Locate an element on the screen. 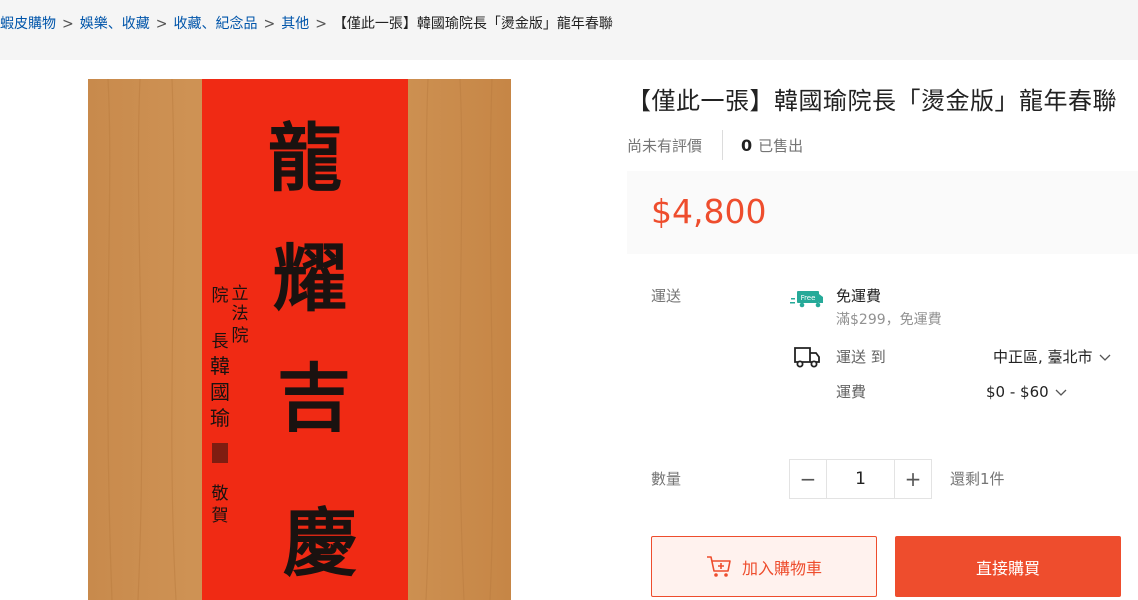 The image size is (1138, 600). couplet-char-4: 慶 is located at coordinates (320, 544).